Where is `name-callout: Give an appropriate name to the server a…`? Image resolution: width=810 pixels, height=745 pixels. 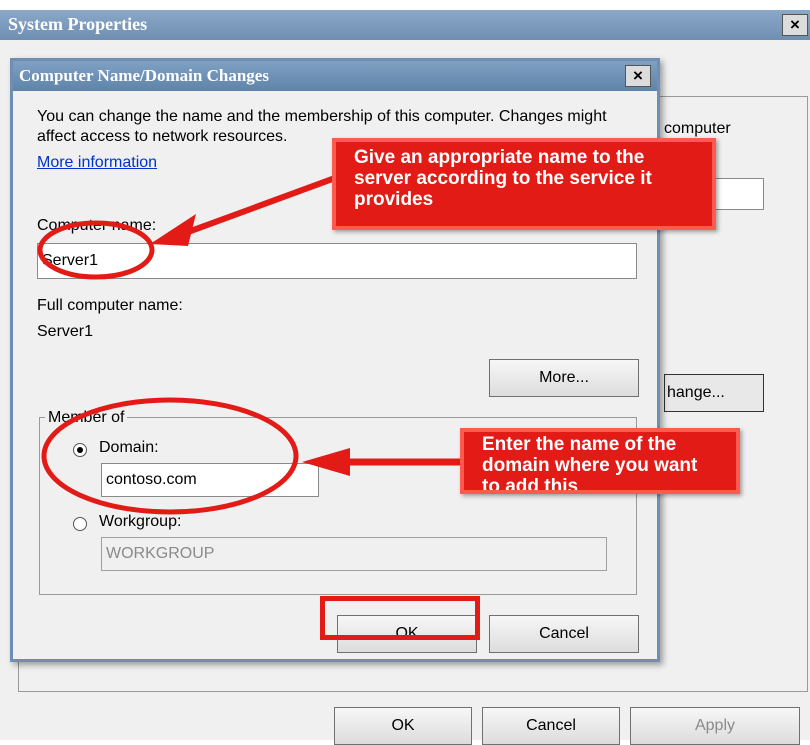 name-callout: Give an appropriate name to the server a… is located at coordinates (524, 184).